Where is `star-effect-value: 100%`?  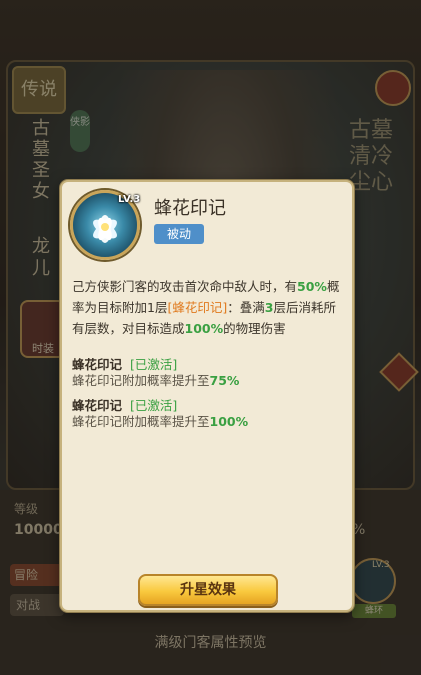 star-effect-value: 100% is located at coordinates (229, 421).